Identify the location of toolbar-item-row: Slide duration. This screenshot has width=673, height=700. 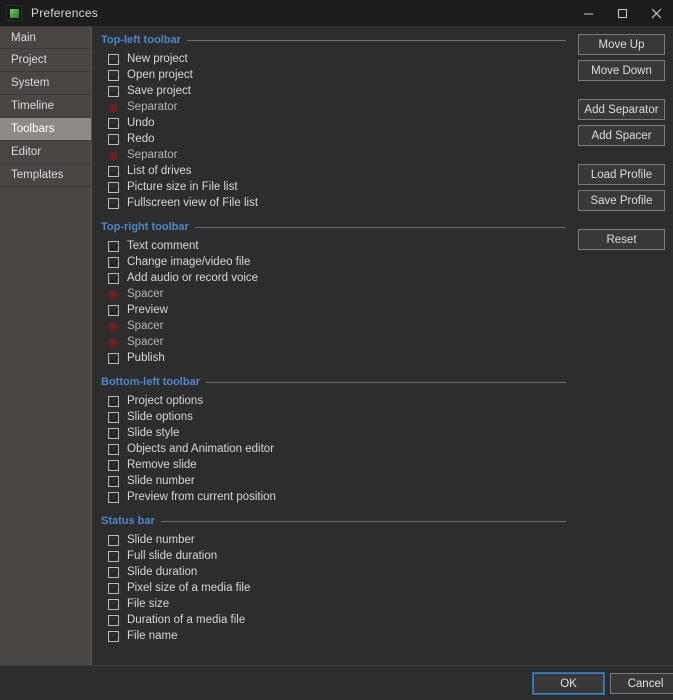
(337, 572).